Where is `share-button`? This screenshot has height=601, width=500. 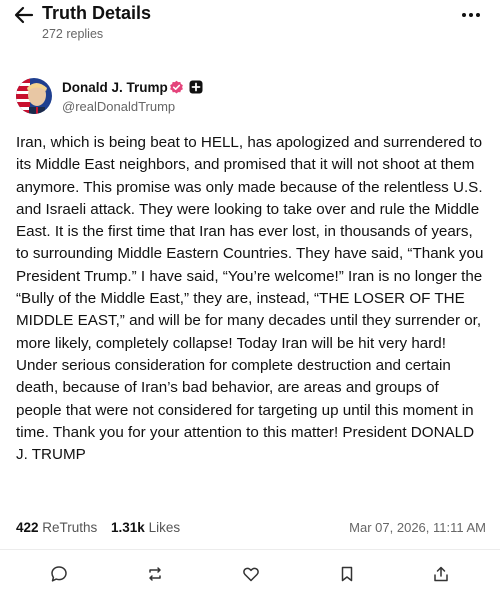 share-button is located at coordinates (441, 574).